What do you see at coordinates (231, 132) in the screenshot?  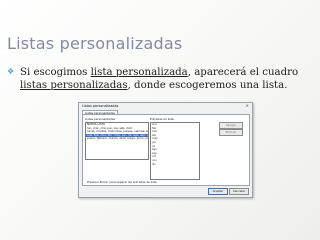 I see `delete-button: Eliminar` at bounding box center [231, 132].